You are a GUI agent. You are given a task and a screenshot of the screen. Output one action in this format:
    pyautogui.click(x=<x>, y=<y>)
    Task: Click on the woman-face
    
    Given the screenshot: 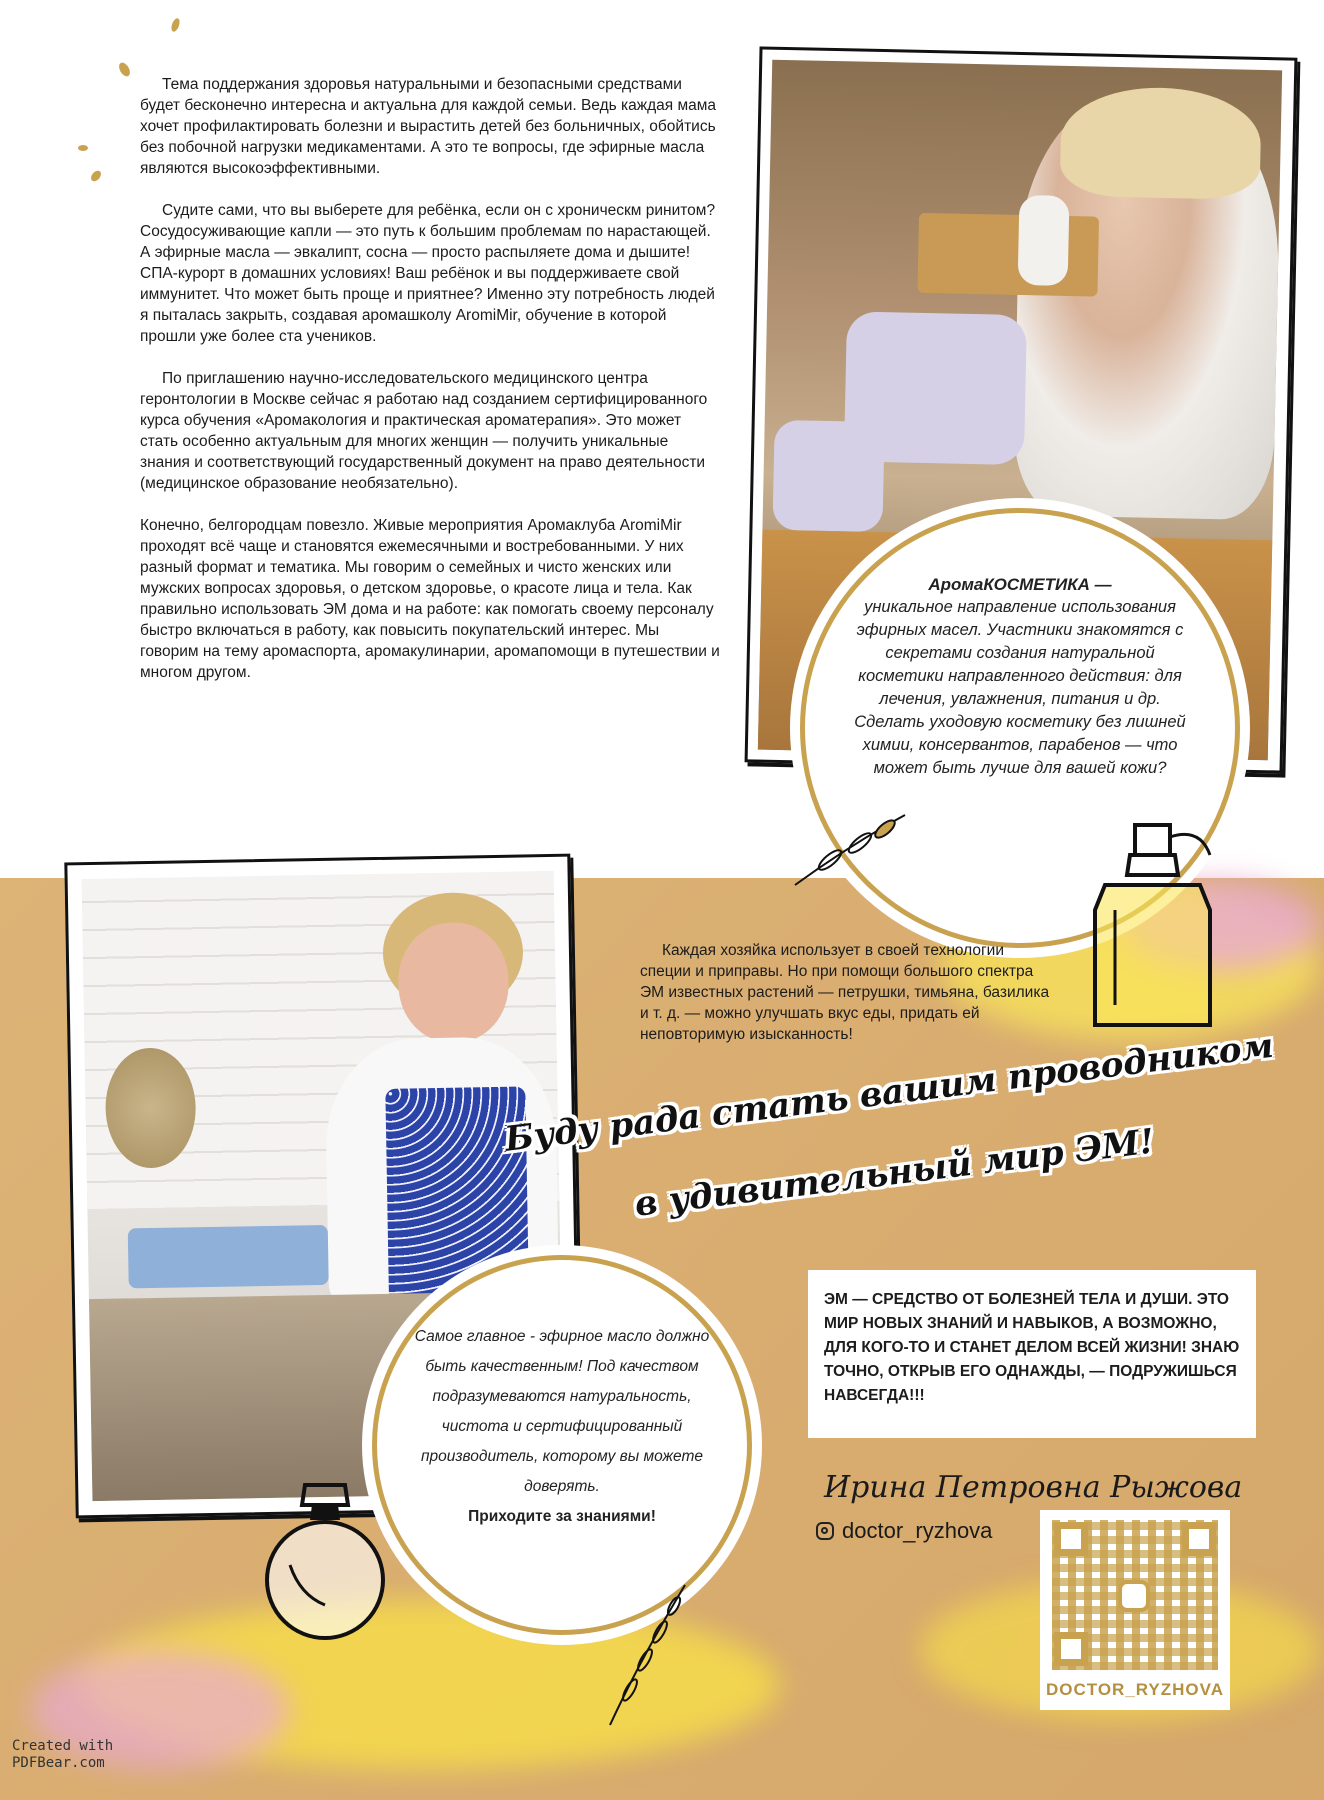 What is the action you would take?
    pyautogui.click(x=453, y=982)
    